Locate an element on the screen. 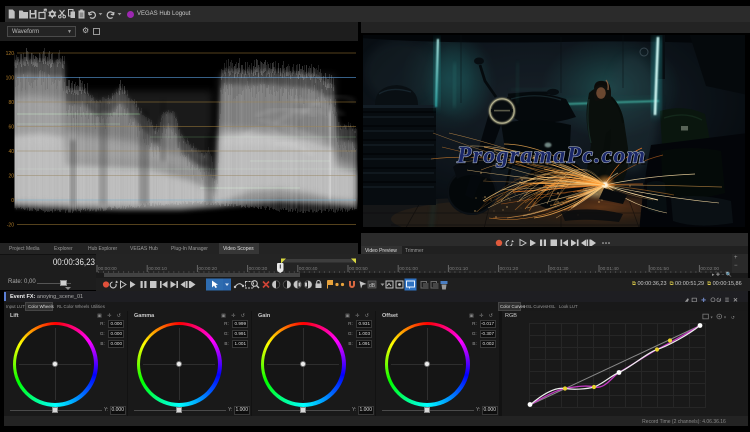 The image size is (750, 432). svg-text: 00:00:20 is located at coordinates (207, 269).